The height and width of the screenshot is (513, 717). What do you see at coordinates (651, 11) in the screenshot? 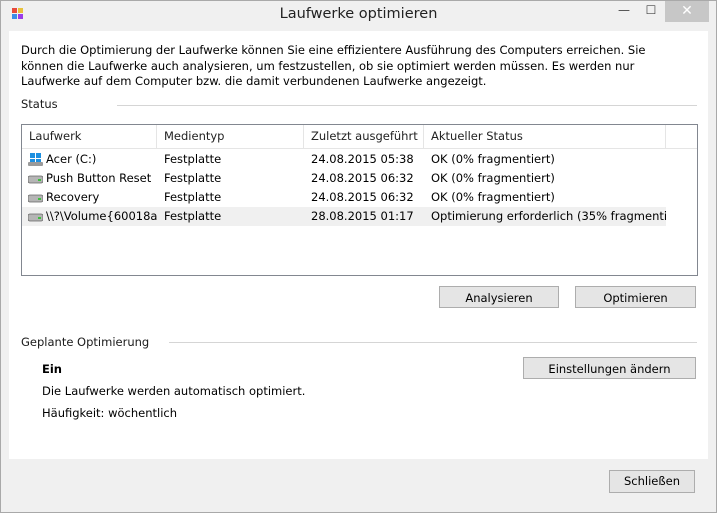
I see `maximize-button: ☐` at bounding box center [651, 11].